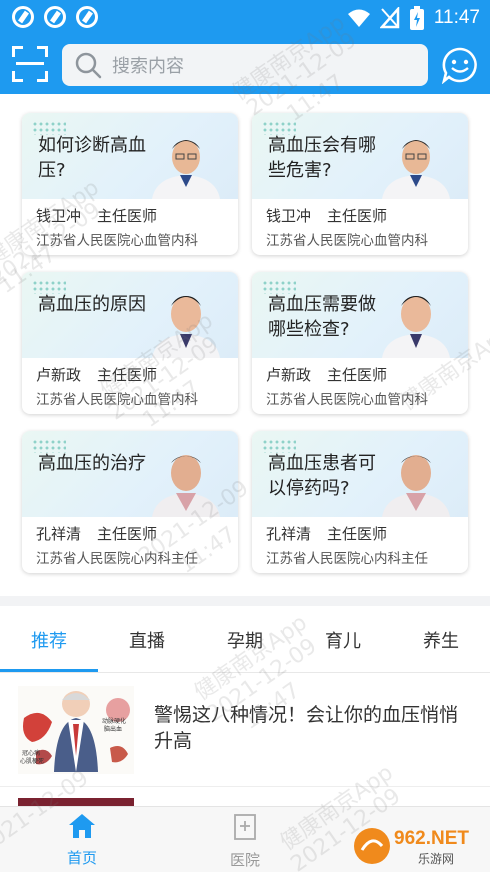 Image resolution: width=490 pixels, height=872 pixels. I want to click on video-card: 高血压的原因 卢新政 主任医师 江苏省人民医院心血管内科, so click(130, 343).